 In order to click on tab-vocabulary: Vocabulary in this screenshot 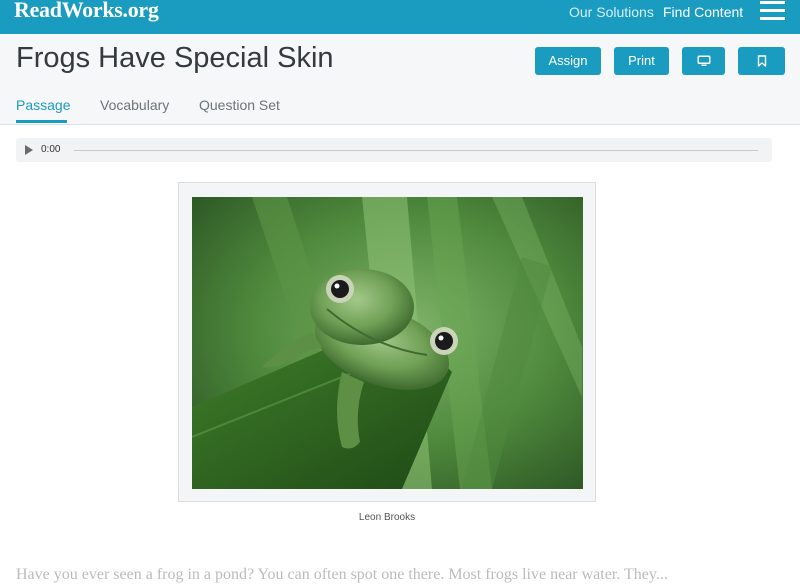, I will do `click(134, 105)`.